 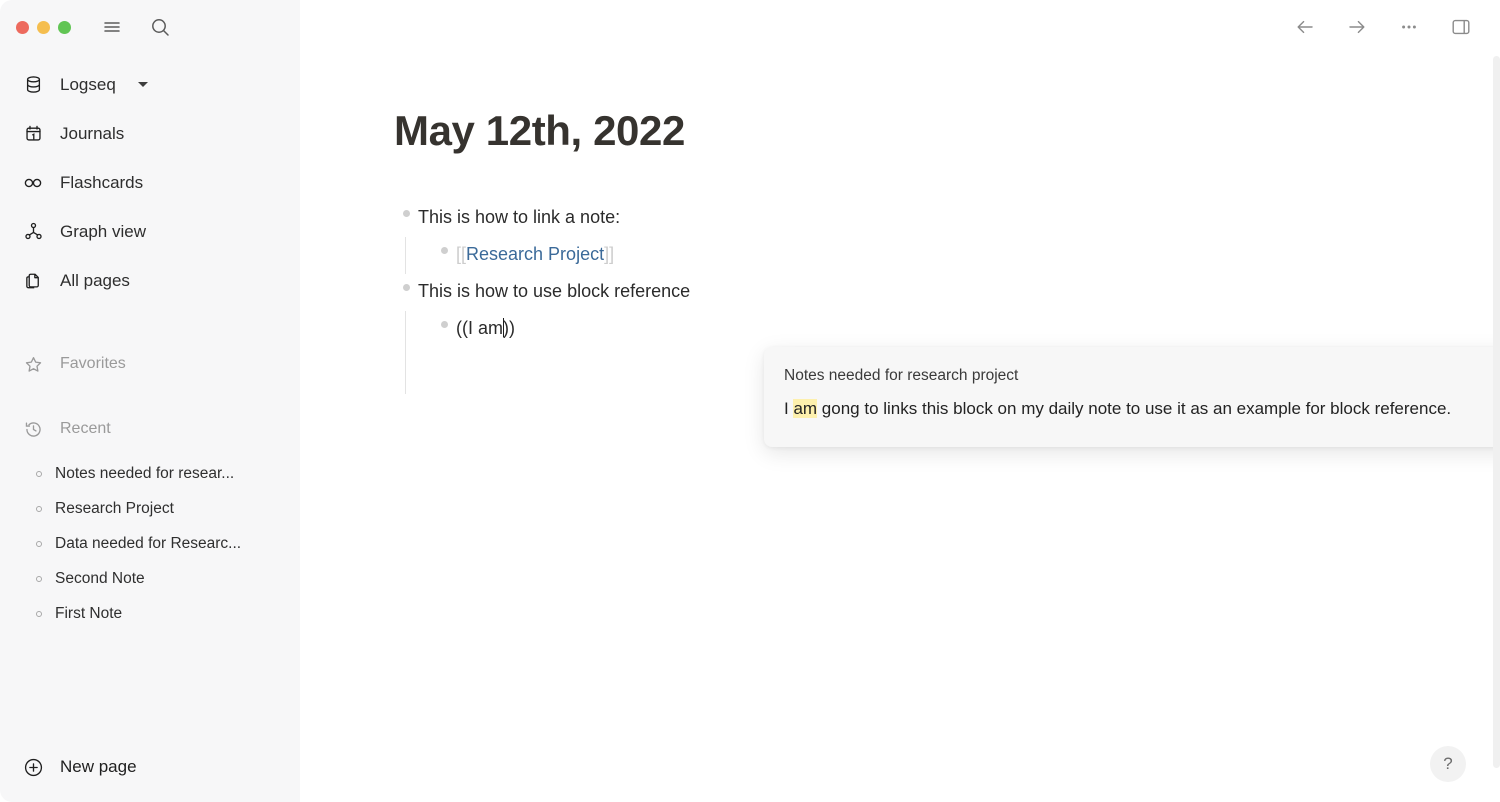 What do you see at coordinates (89, 613) in the screenshot?
I see `recent-item-label: First Note` at bounding box center [89, 613].